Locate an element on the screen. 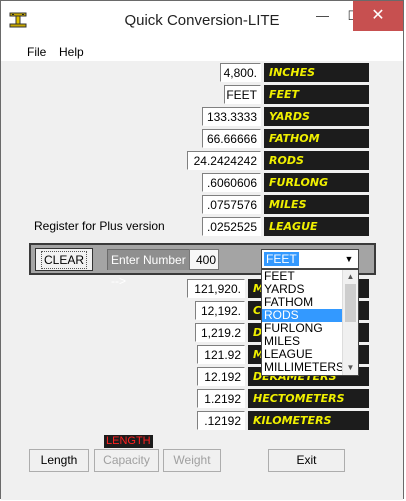 This screenshot has width=406, height=501. value-hectometers: 1.2192 is located at coordinates (221, 398).